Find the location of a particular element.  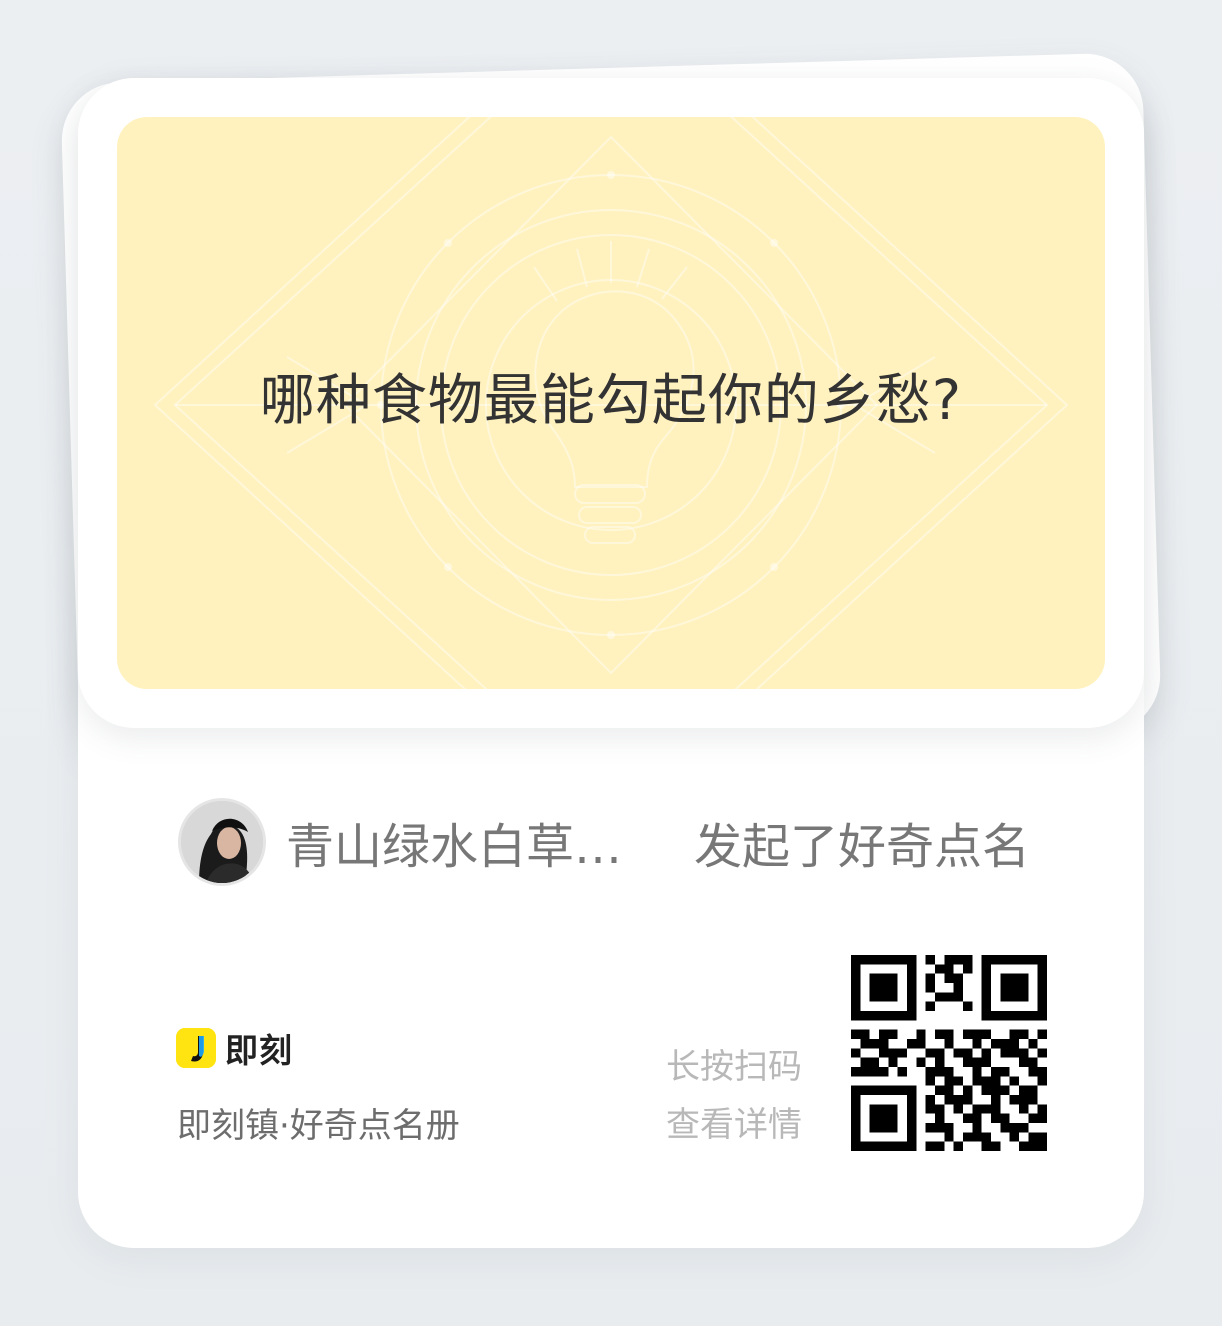

qr-hint: 长按扫码 查看详情 is located at coordinates (741, 1096).